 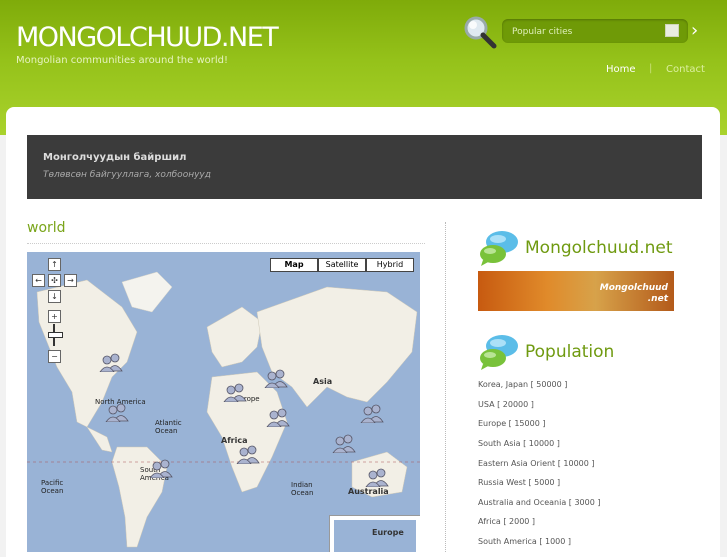 I want to click on list-item: USA [ 20000 ], so click(x=506, y=404).